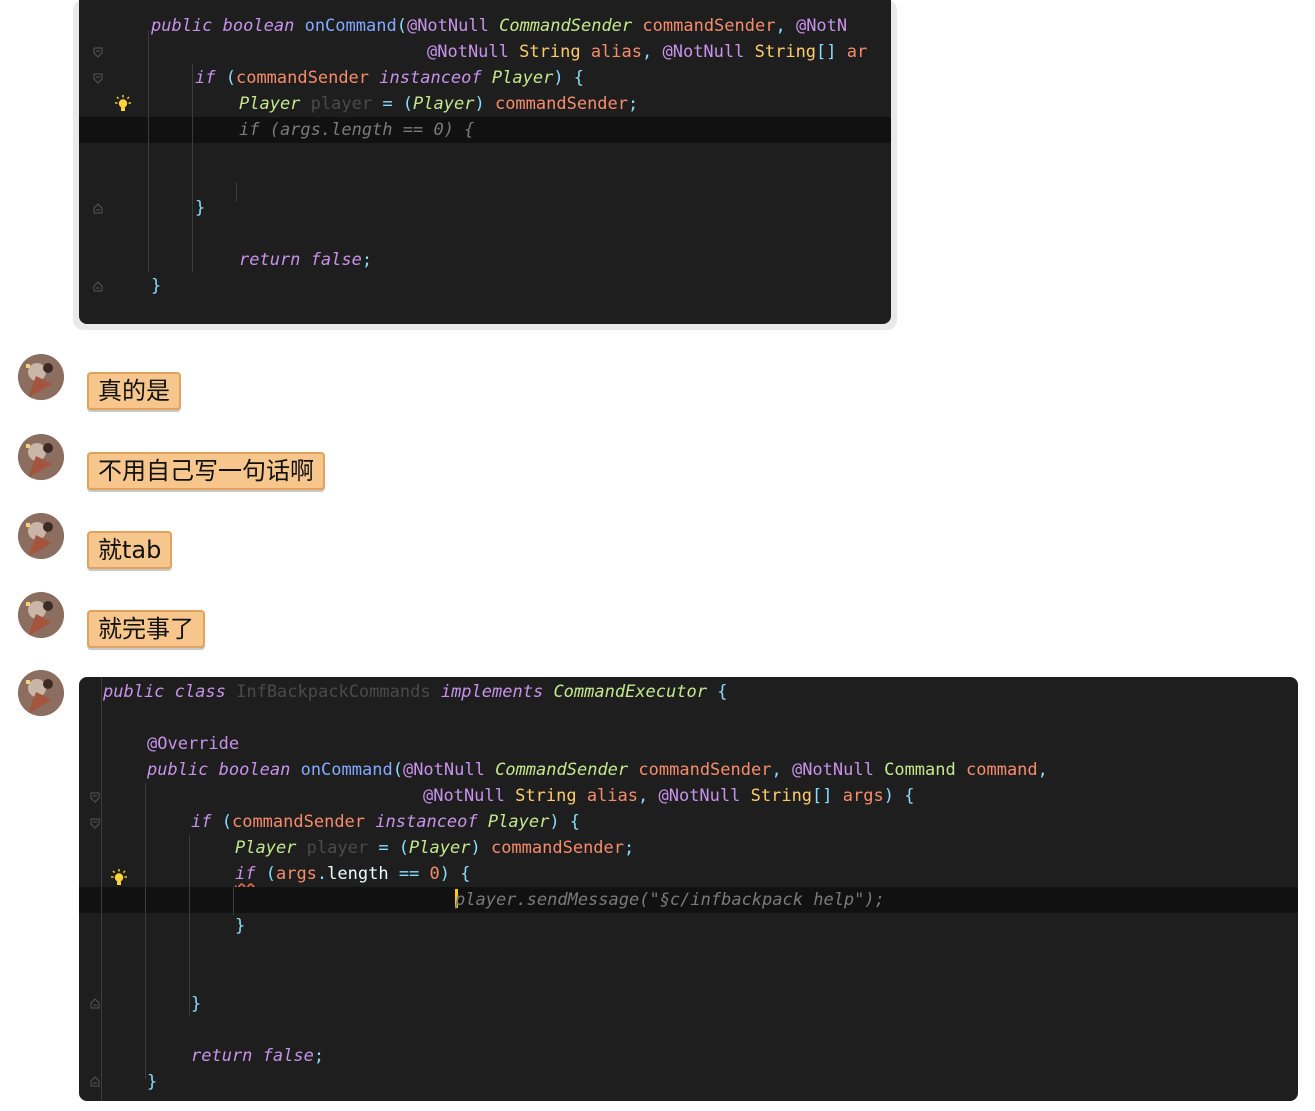 The height and width of the screenshot is (1111, 1315). What do you see at coordinates (717, 692) in the screenshot?
I see `code-token: {` at bounding box center [717, 692].